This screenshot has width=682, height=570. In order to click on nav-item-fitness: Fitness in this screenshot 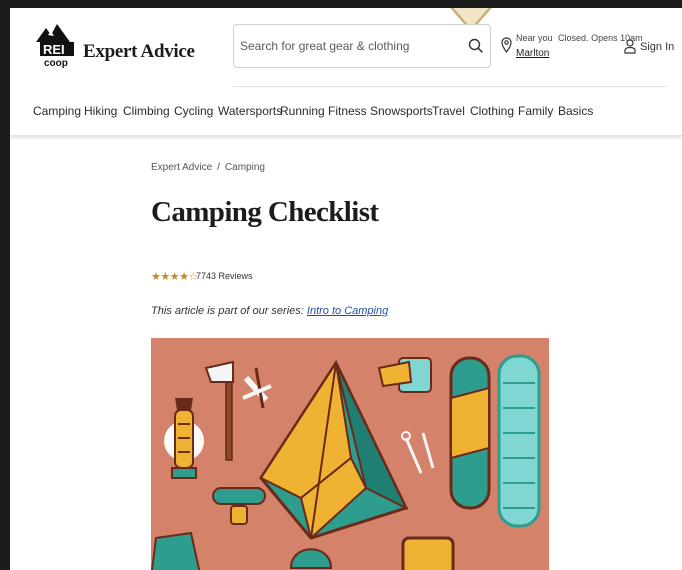, I will do `click(347, 111)`.